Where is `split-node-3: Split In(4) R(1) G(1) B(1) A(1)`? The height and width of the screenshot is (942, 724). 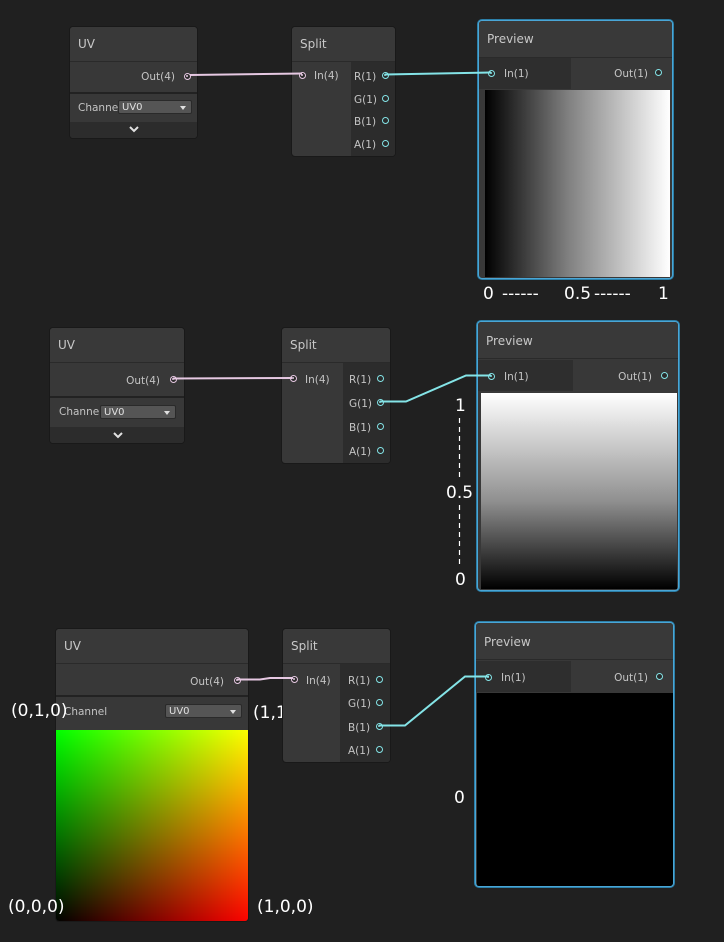 split-node-3: Split In(4) R(1) G(1) B(1) A(1) is located at coordinates (336, 695).